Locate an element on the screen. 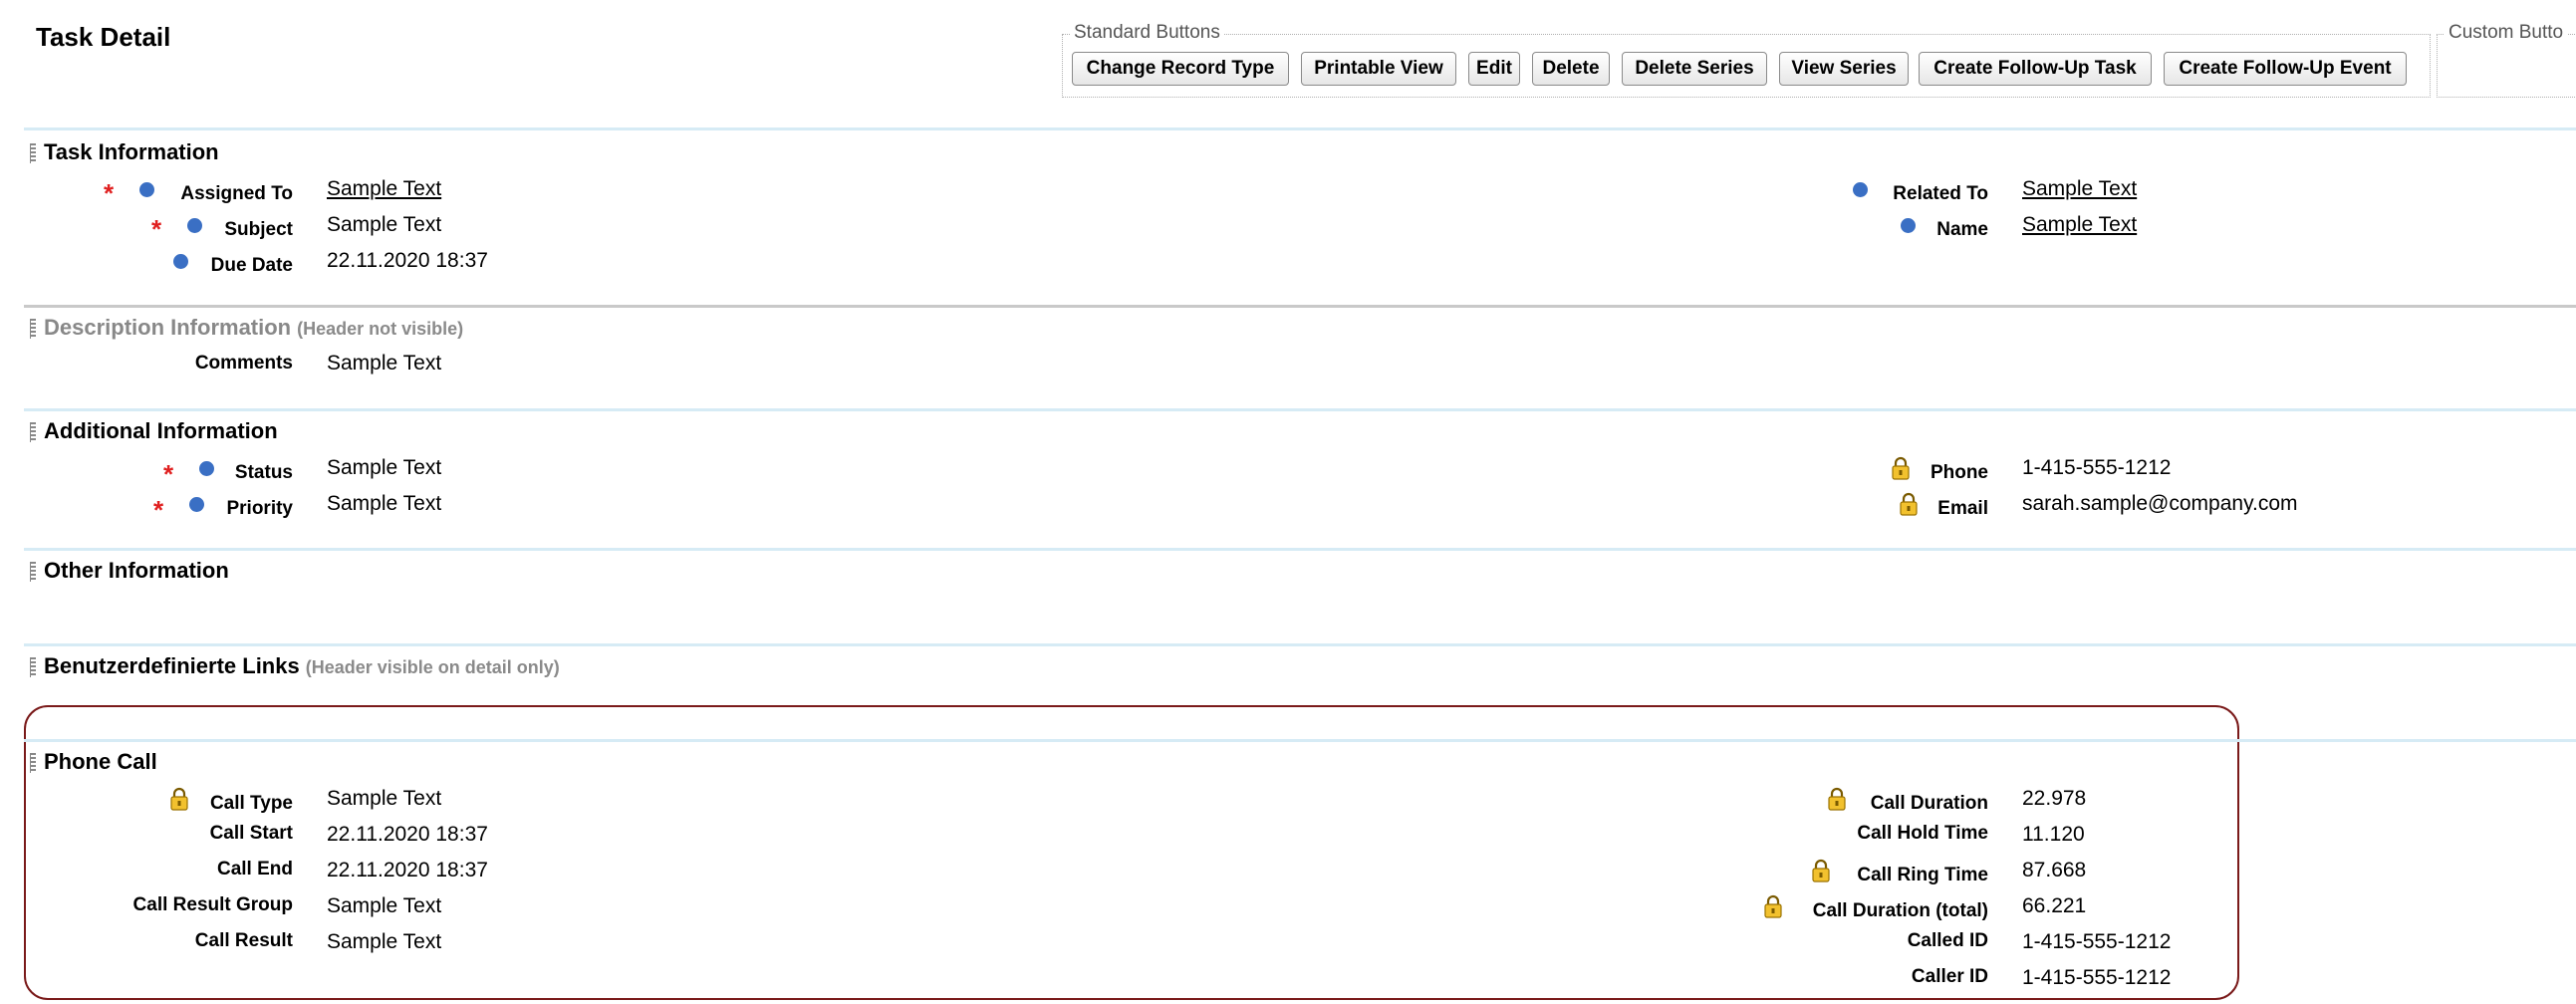 The width and height of the screenshot is (2576, 1004). standard-buttons-legend: Standard Buttons is located at coordinates (1147, 33).